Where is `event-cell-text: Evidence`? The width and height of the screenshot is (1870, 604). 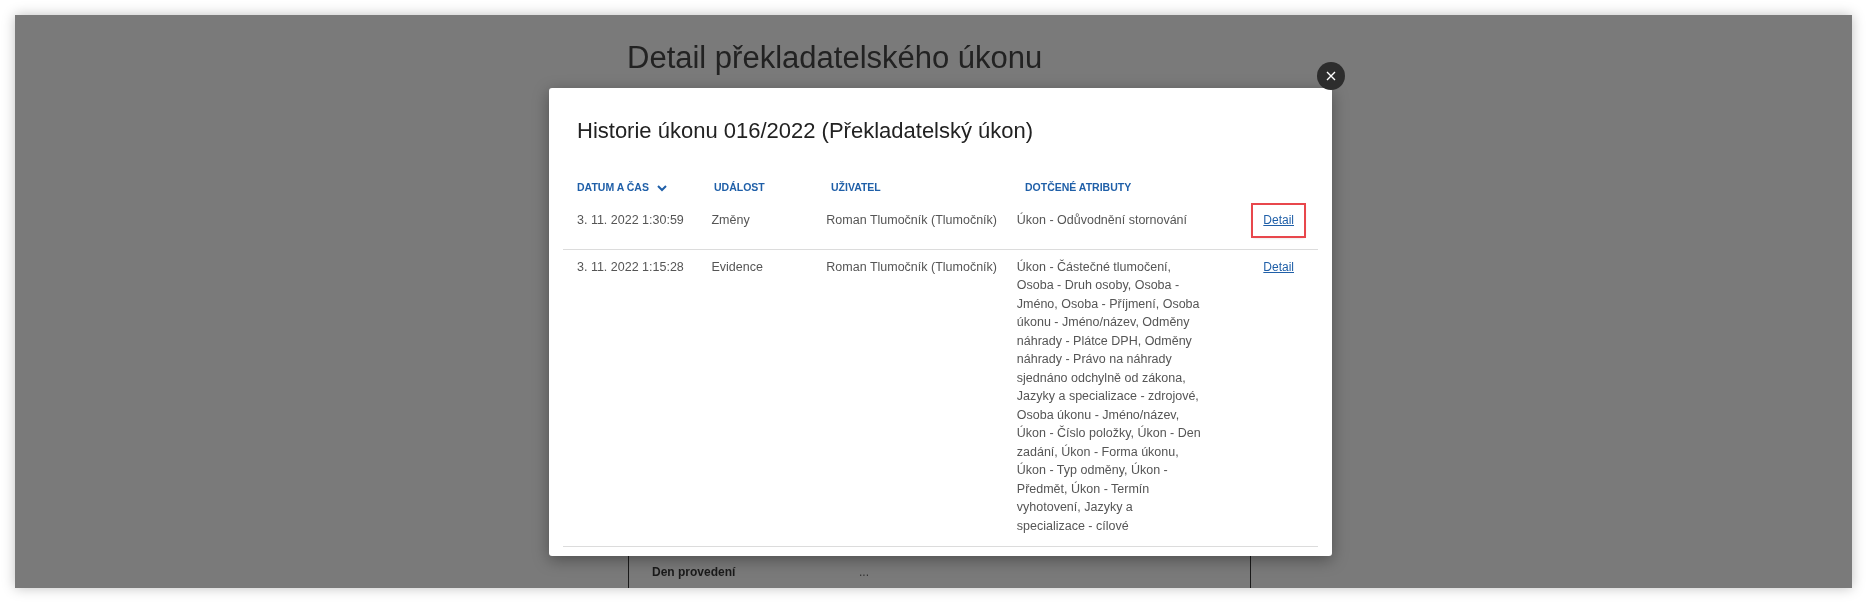
event-cell-text: Evidence is located at coordinates (737, 267).